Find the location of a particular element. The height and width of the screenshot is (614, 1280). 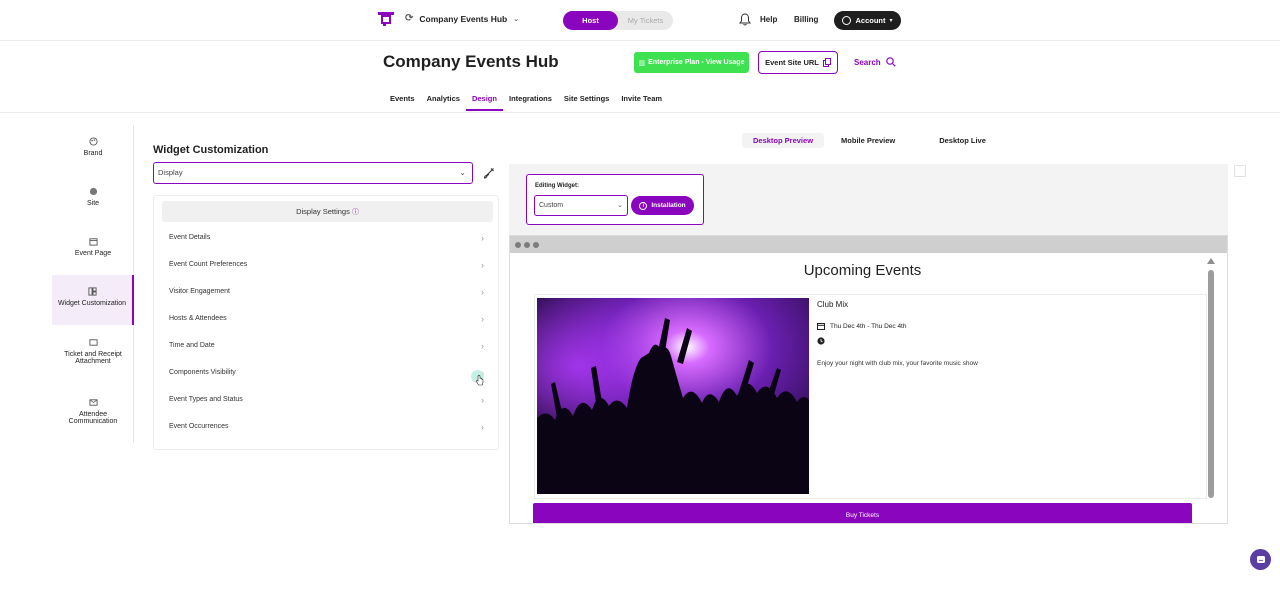

sidebar-item-label: Event Page is located at coordinates (93, 253).